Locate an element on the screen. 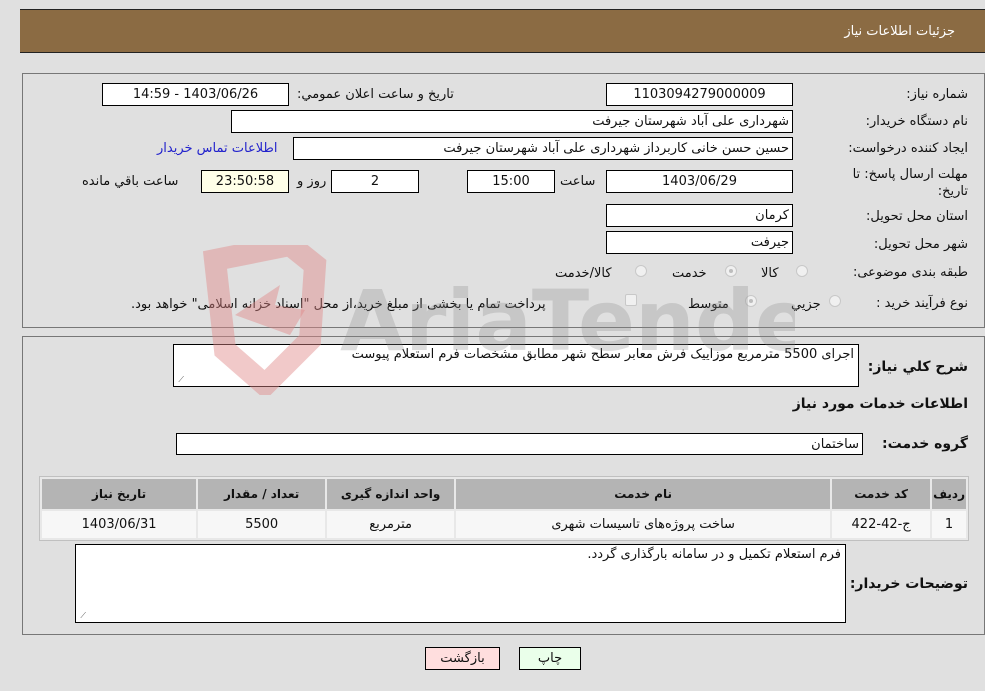  cell-service-code: ج-42-422 is located at coordinates (881, 524).